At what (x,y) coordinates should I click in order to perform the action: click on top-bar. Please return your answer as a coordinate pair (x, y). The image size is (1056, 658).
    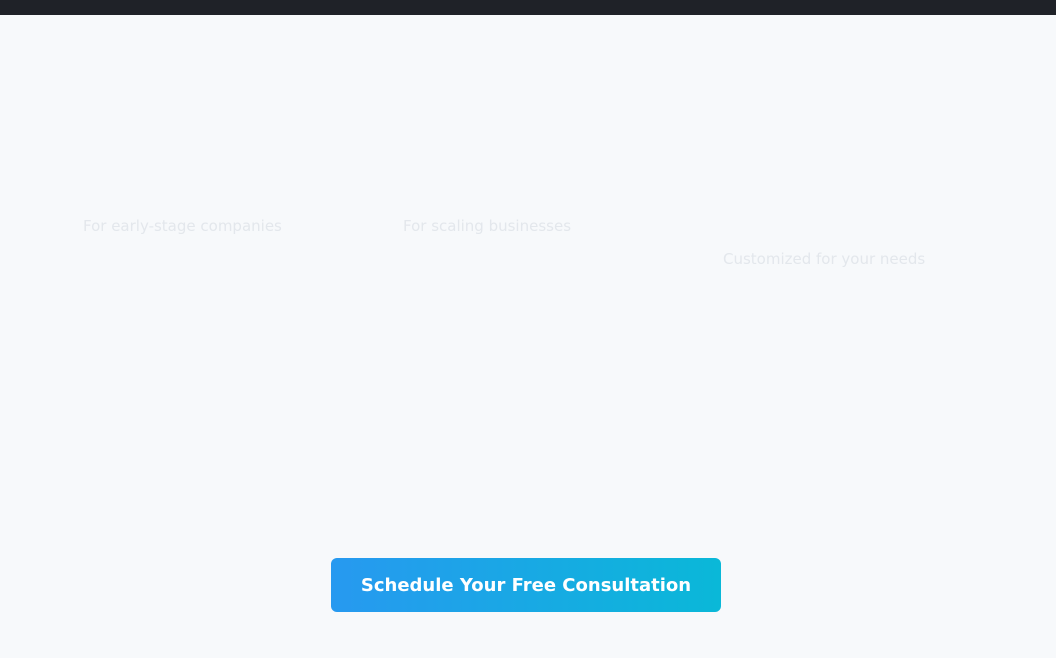
    Looking at the image, I should click on (528, 7).